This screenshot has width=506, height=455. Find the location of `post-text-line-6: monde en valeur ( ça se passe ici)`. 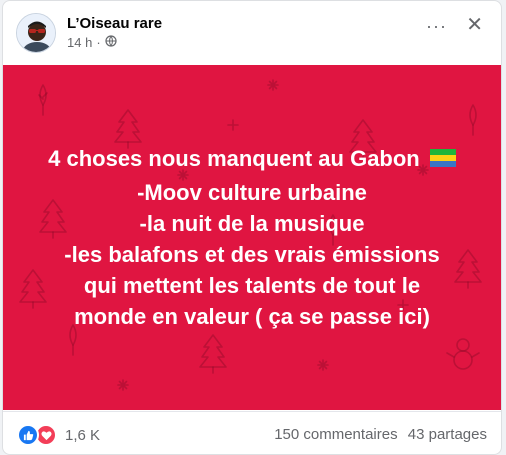

post-text-line-6: monde en valeur ( ça se passe ici) is located at coordinates (252, 316).